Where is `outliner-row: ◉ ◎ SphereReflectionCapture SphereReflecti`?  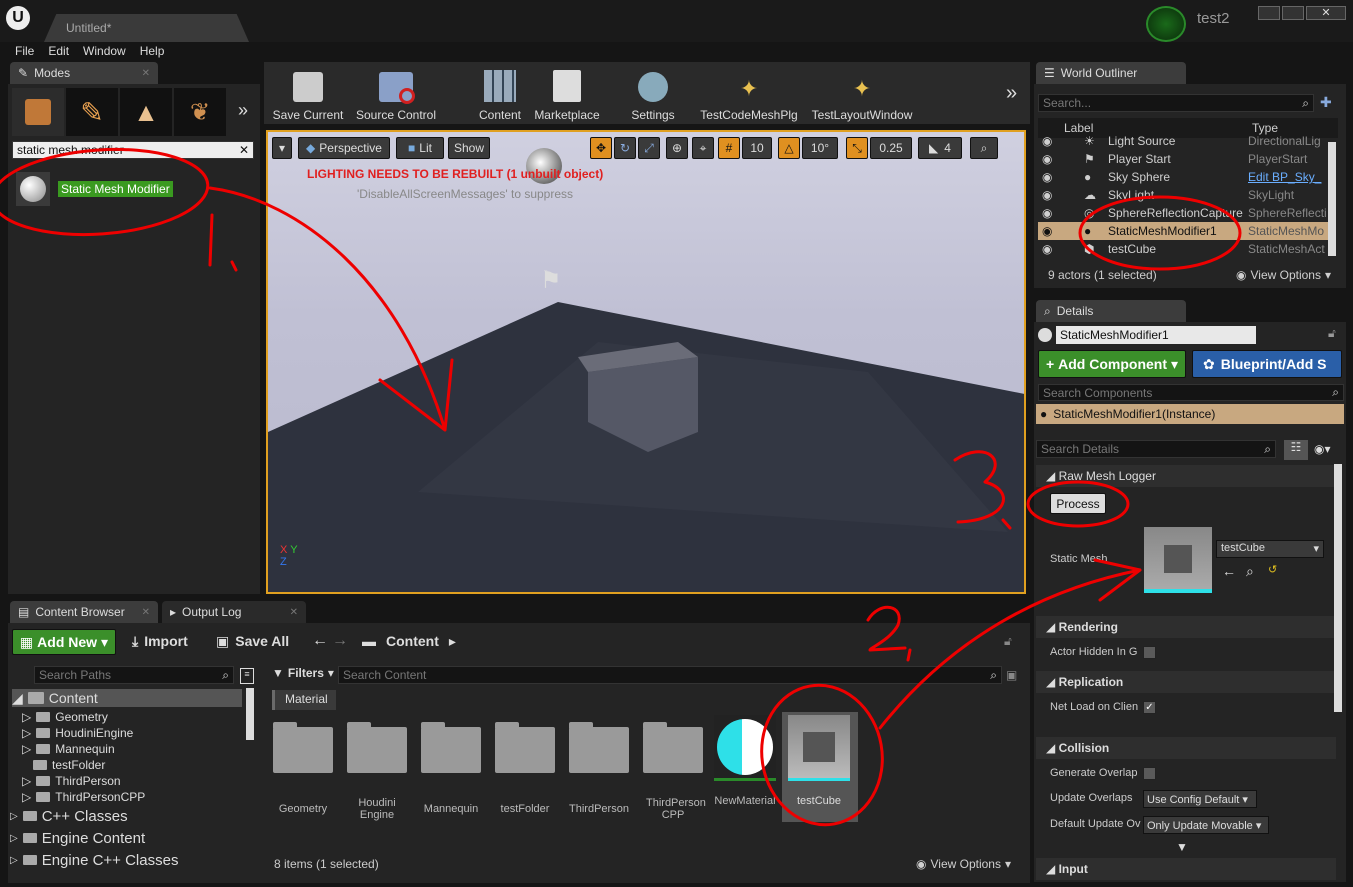 outliner-row: ◉ ◎ SphereReflectionCapture SphereReflecti is located at coordinates (1183, 213).